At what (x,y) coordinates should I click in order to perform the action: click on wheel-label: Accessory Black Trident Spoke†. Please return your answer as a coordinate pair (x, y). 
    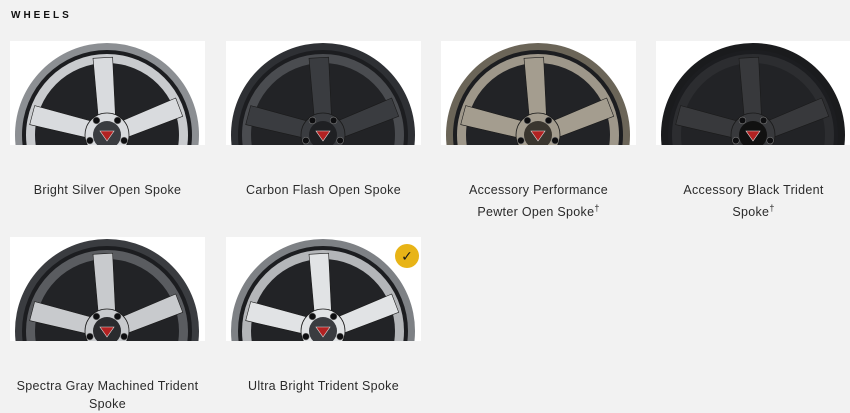
    Looking at the image, I should click on (753, 201).